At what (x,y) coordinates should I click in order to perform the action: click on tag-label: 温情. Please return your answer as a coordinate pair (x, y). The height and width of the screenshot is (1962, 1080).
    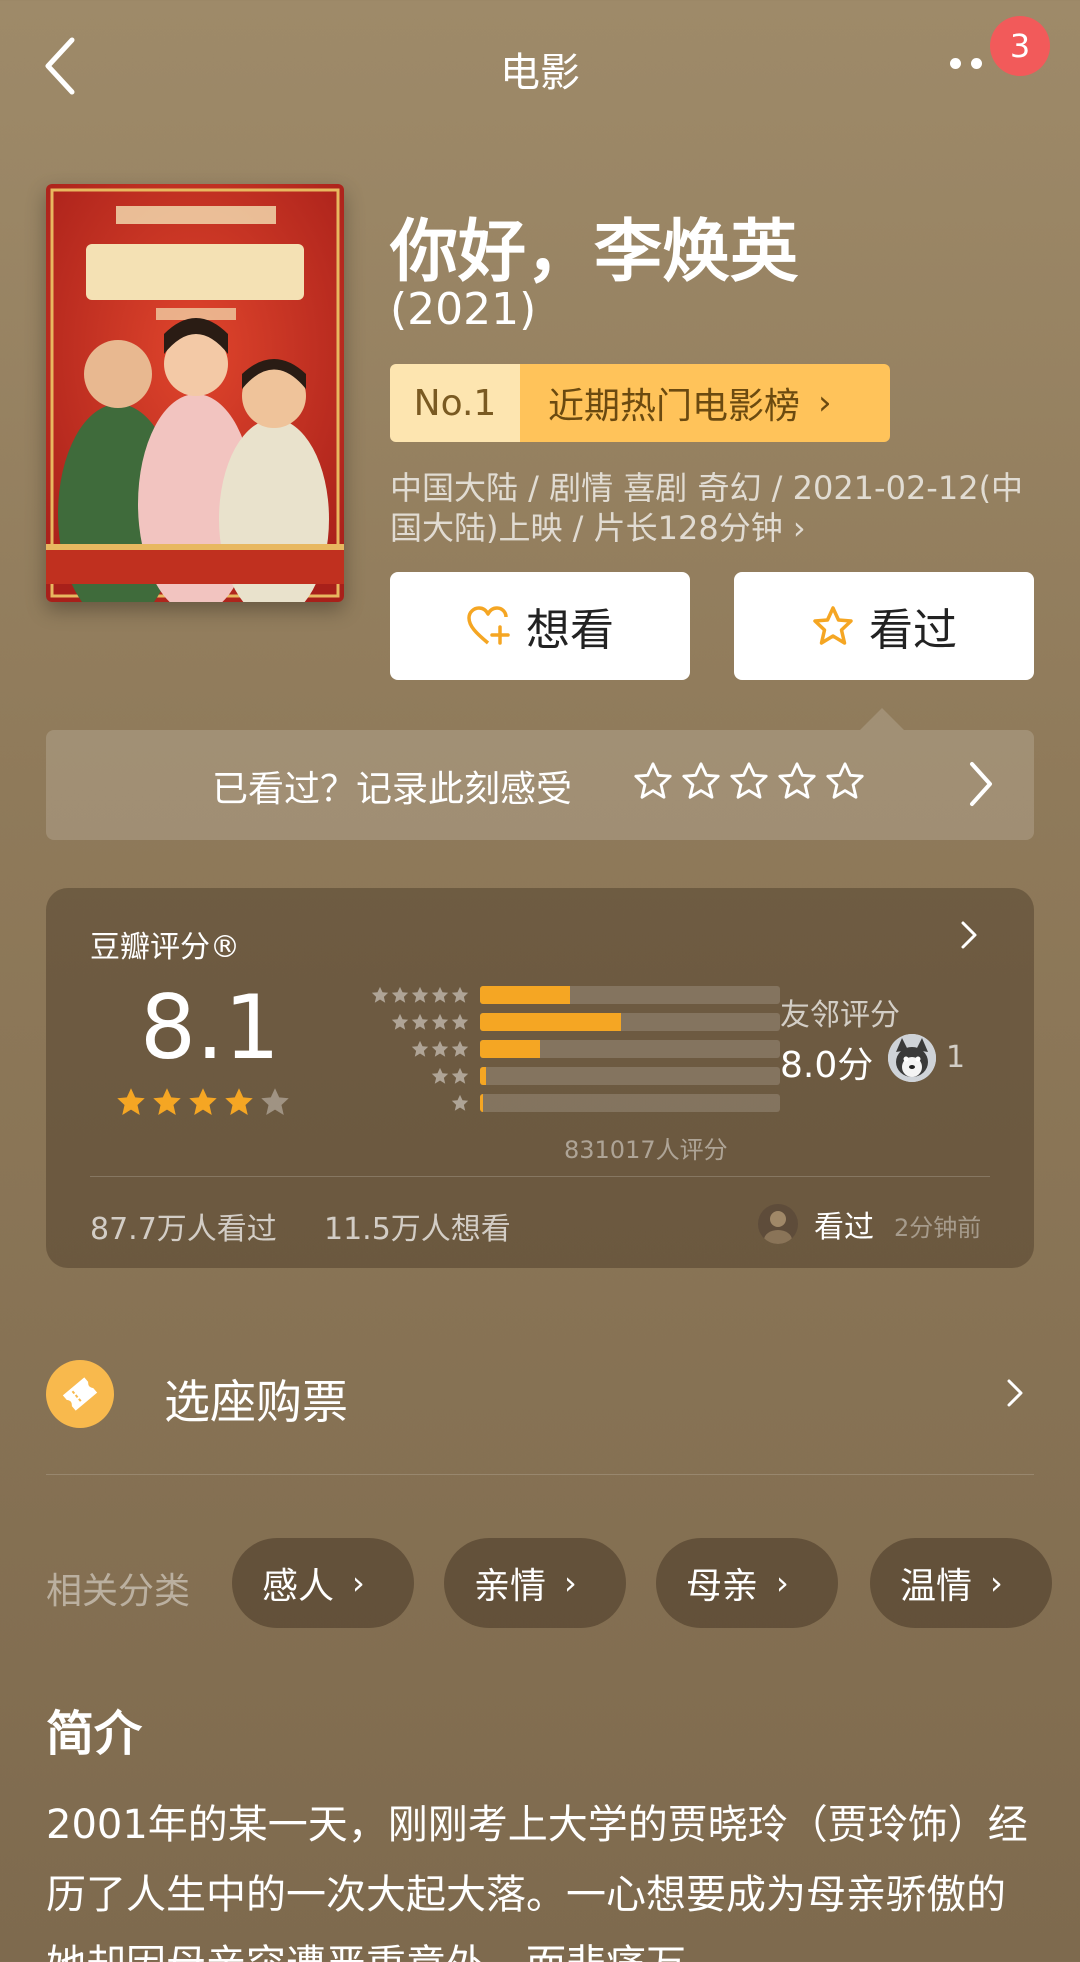
    Looking at the image, I should click on (936, 1586).